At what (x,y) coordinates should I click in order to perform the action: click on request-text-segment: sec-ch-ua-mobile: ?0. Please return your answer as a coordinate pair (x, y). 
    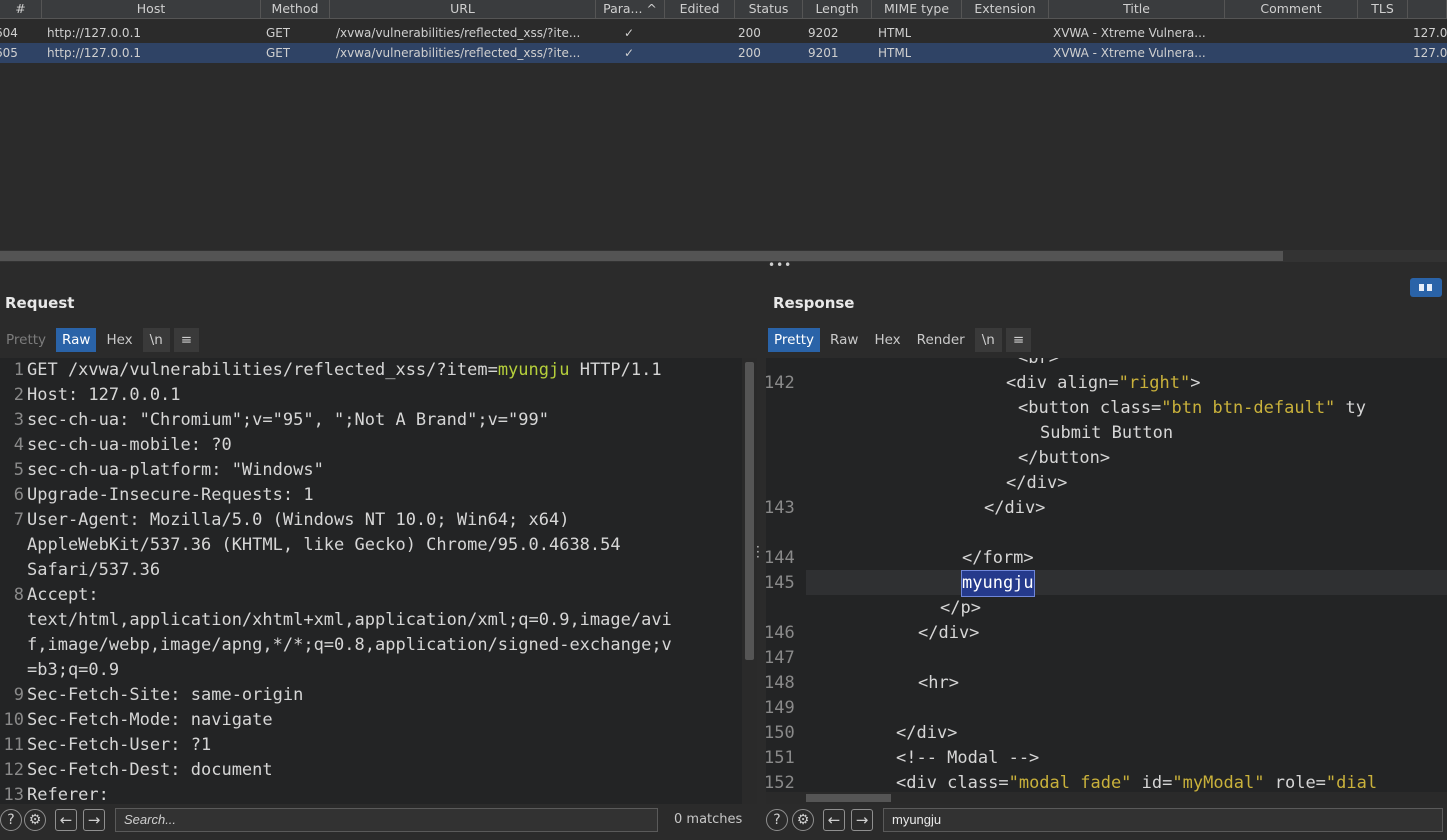
    Looking at the image, I should click on (129, 445).